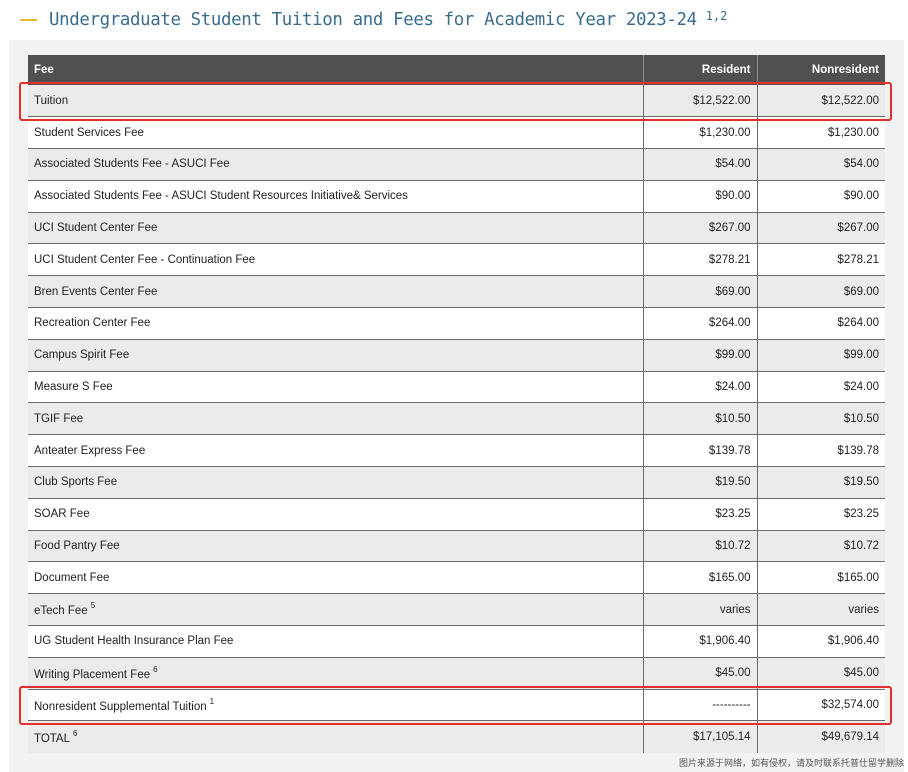  Describe the element at coordinates (52, 738) in the screenshot. I see `fee-name: TOTAL` at that location.